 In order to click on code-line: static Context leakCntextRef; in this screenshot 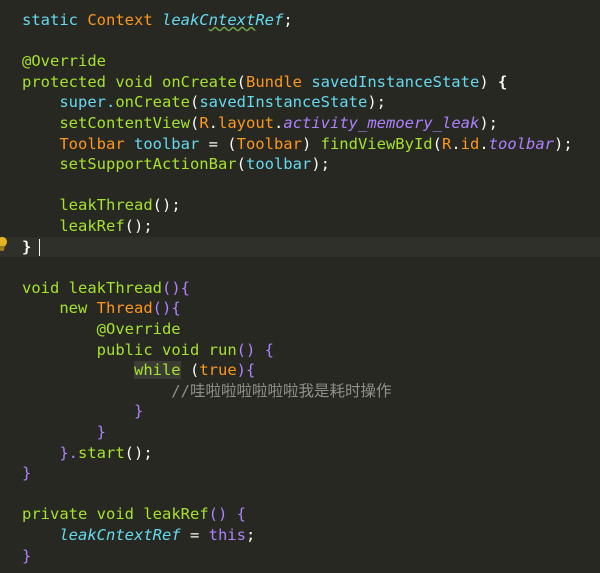, I will do `click(300, 20)`.